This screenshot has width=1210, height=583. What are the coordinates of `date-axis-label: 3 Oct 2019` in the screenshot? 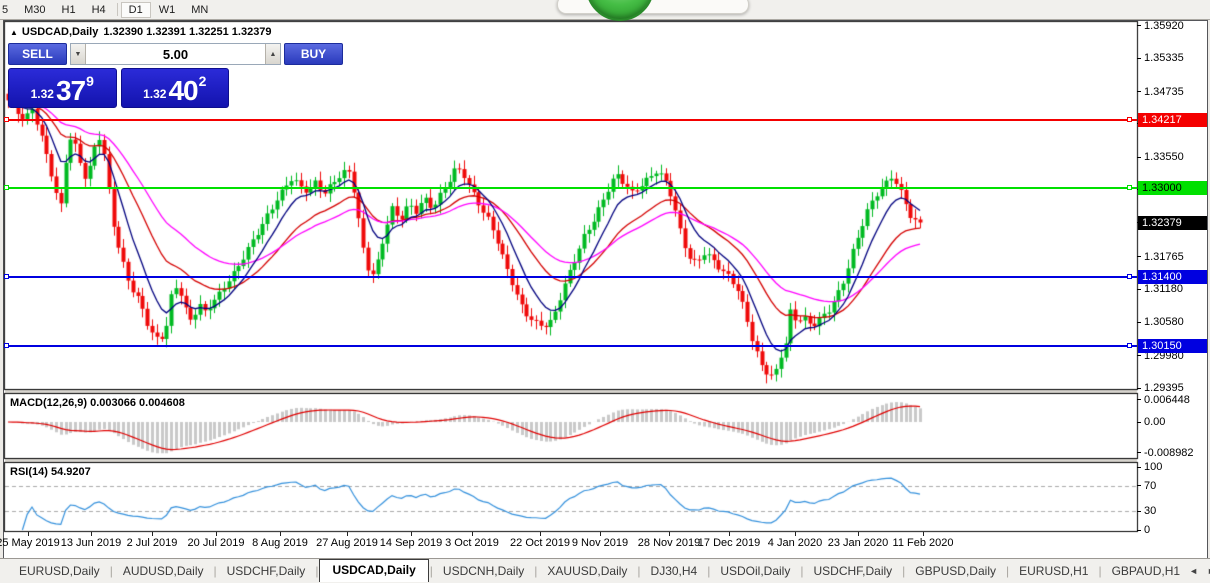 It's located at (472, 543).